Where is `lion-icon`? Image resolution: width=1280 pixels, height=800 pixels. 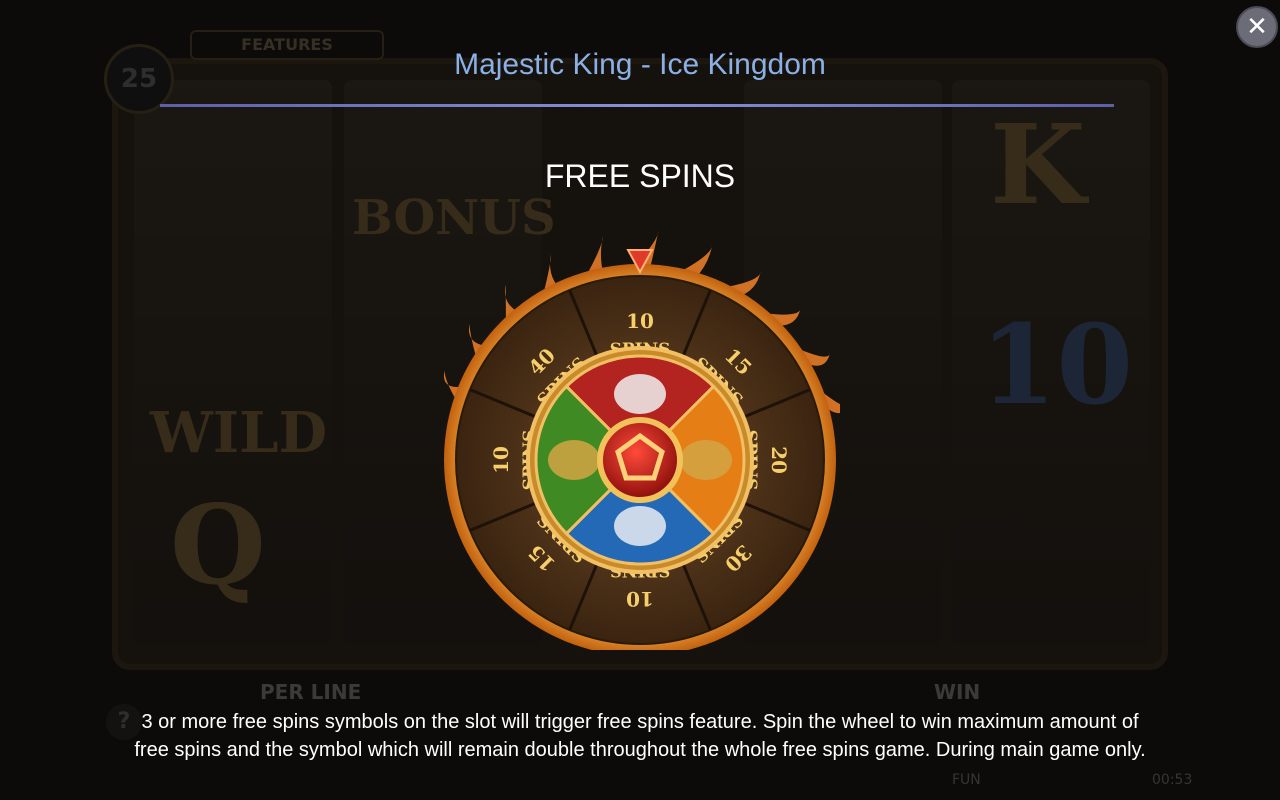
lion-icon is located at coordinates (706, 460).